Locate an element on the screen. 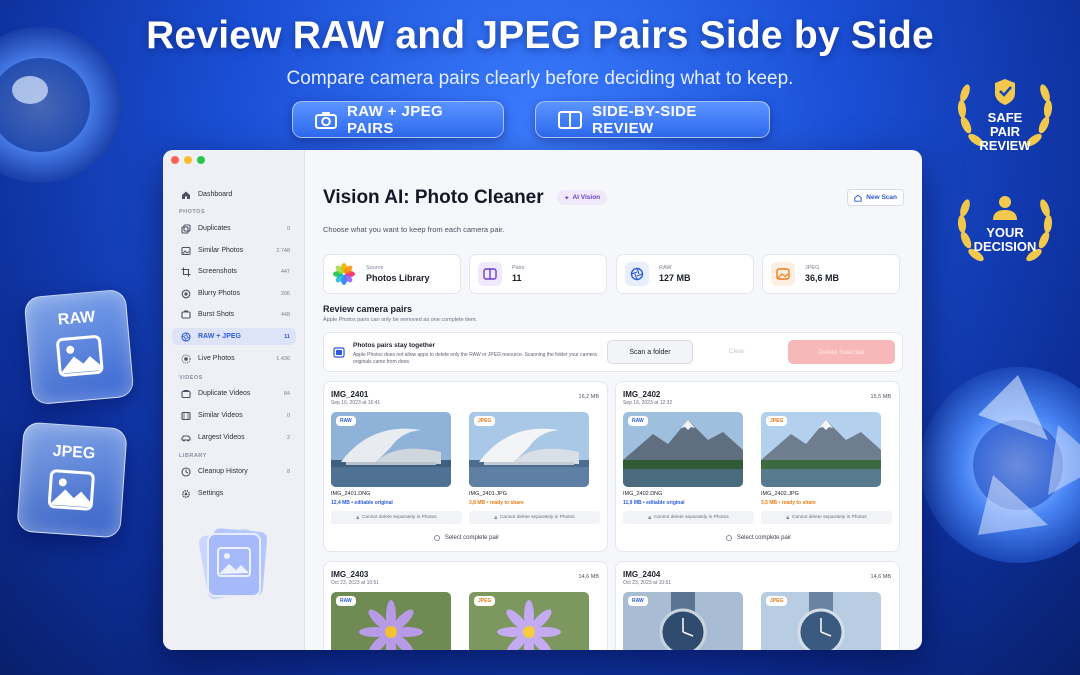 Image resolution: width=1080 pixels, height=675 pixels. sidebar-item-screenshots: Screenshots 447 is located at coordinates (234, 271).